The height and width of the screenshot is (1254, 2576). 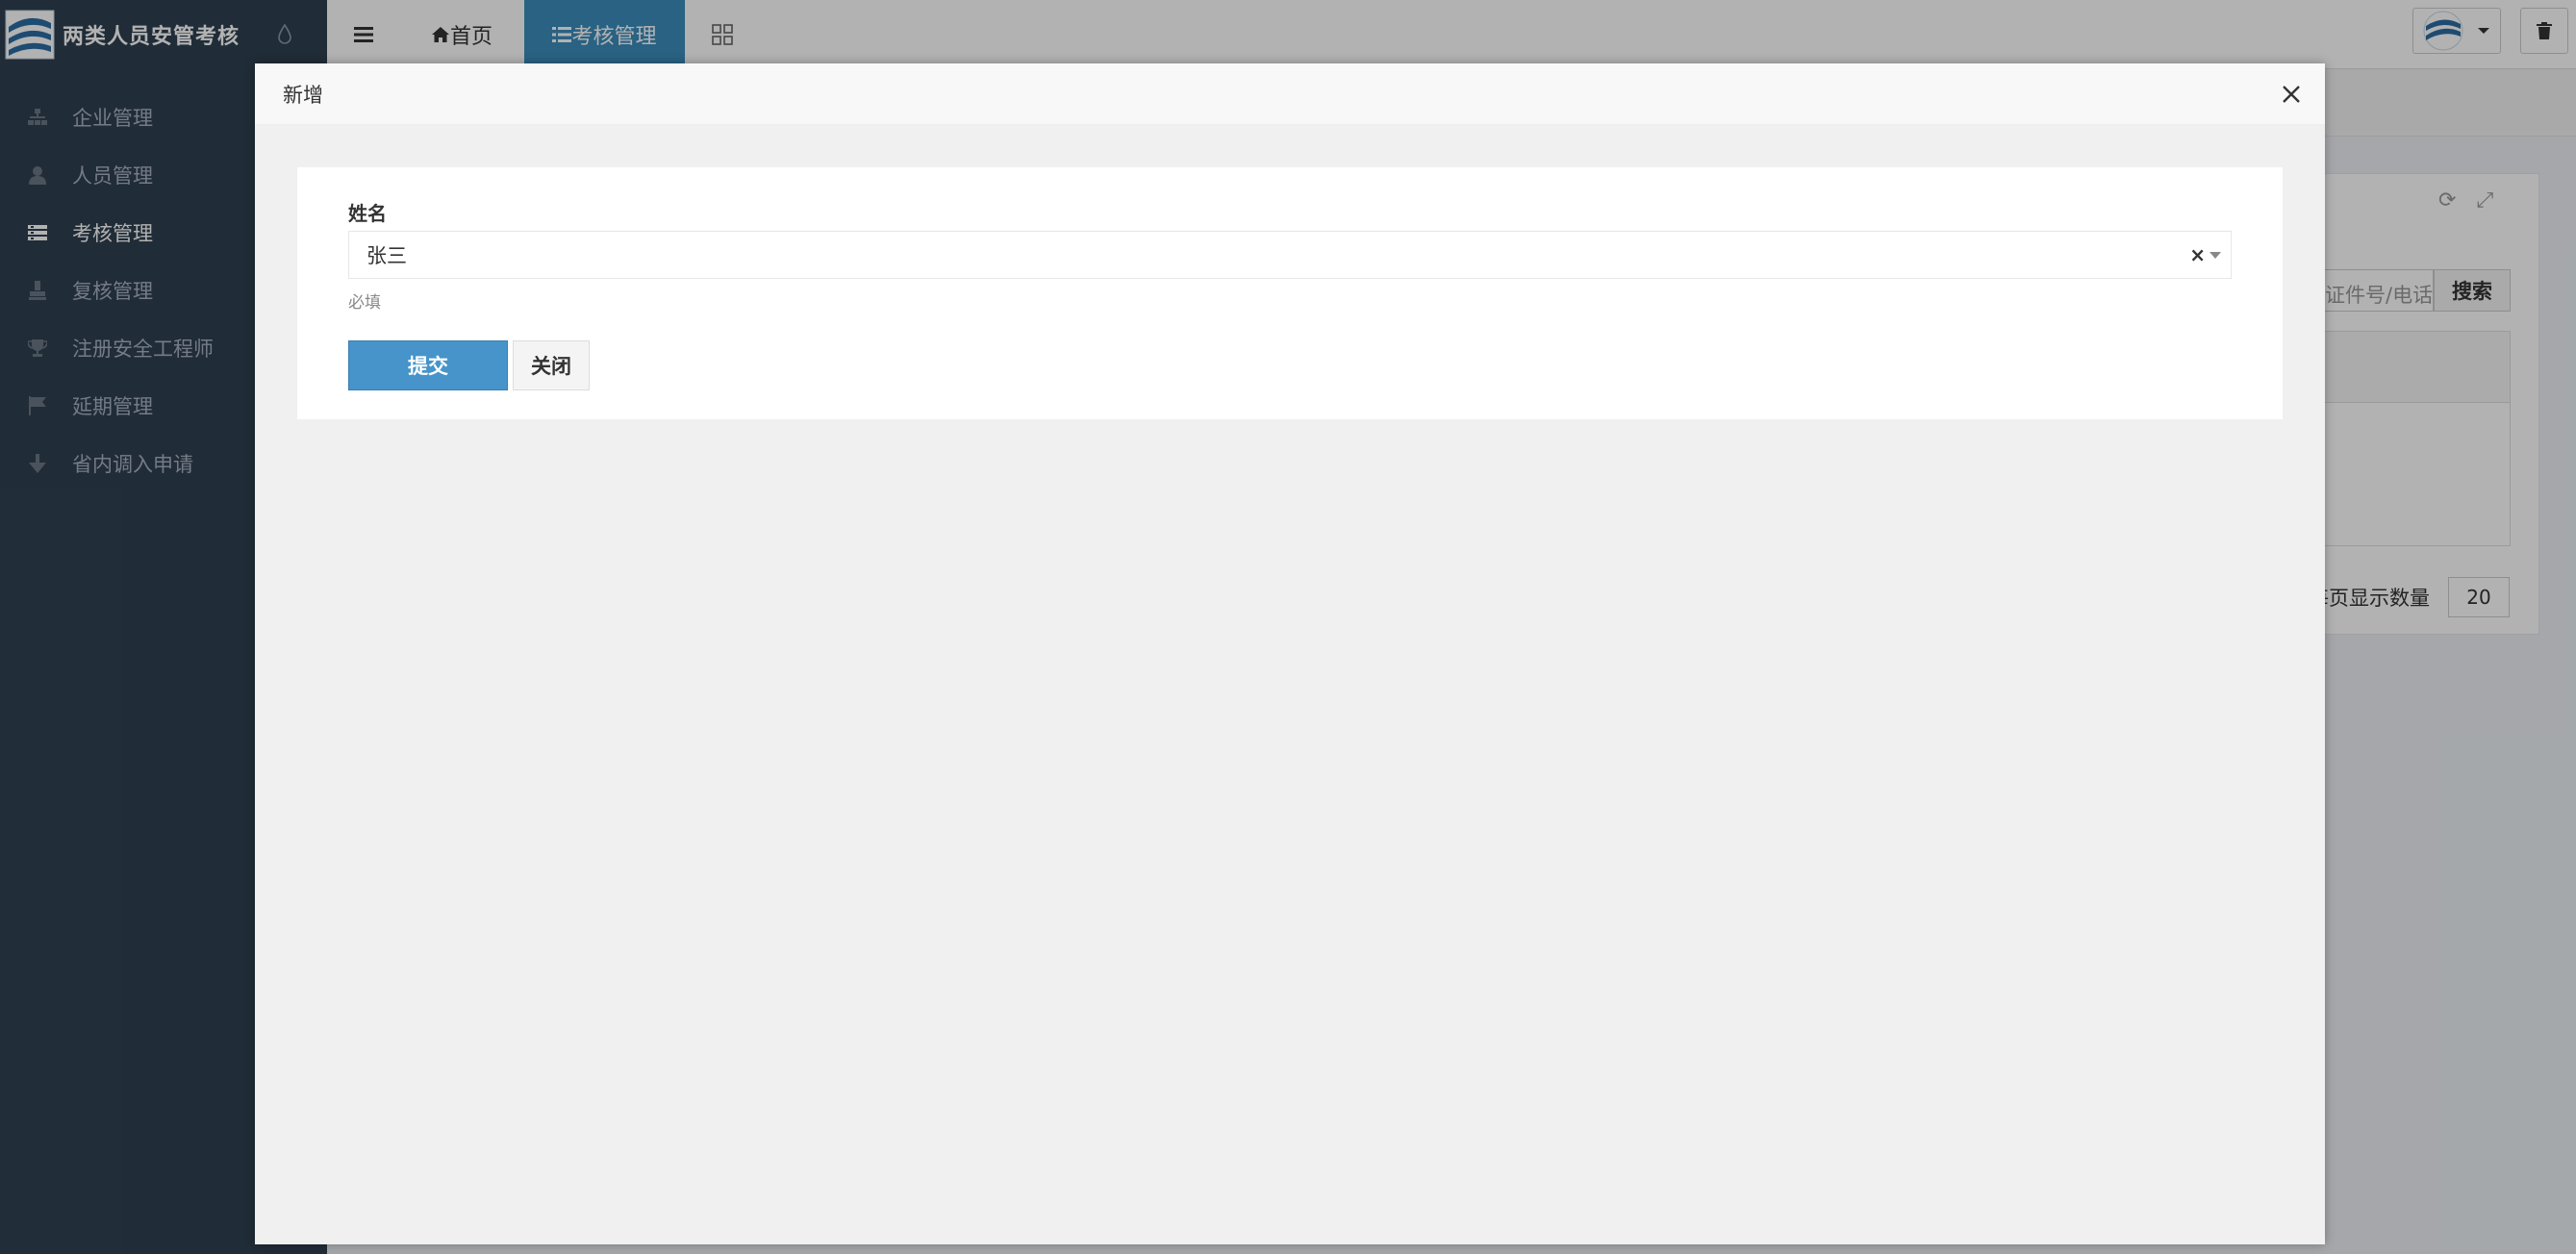 I want to click on chevron-down-icon, so click(x=2215, y=255).